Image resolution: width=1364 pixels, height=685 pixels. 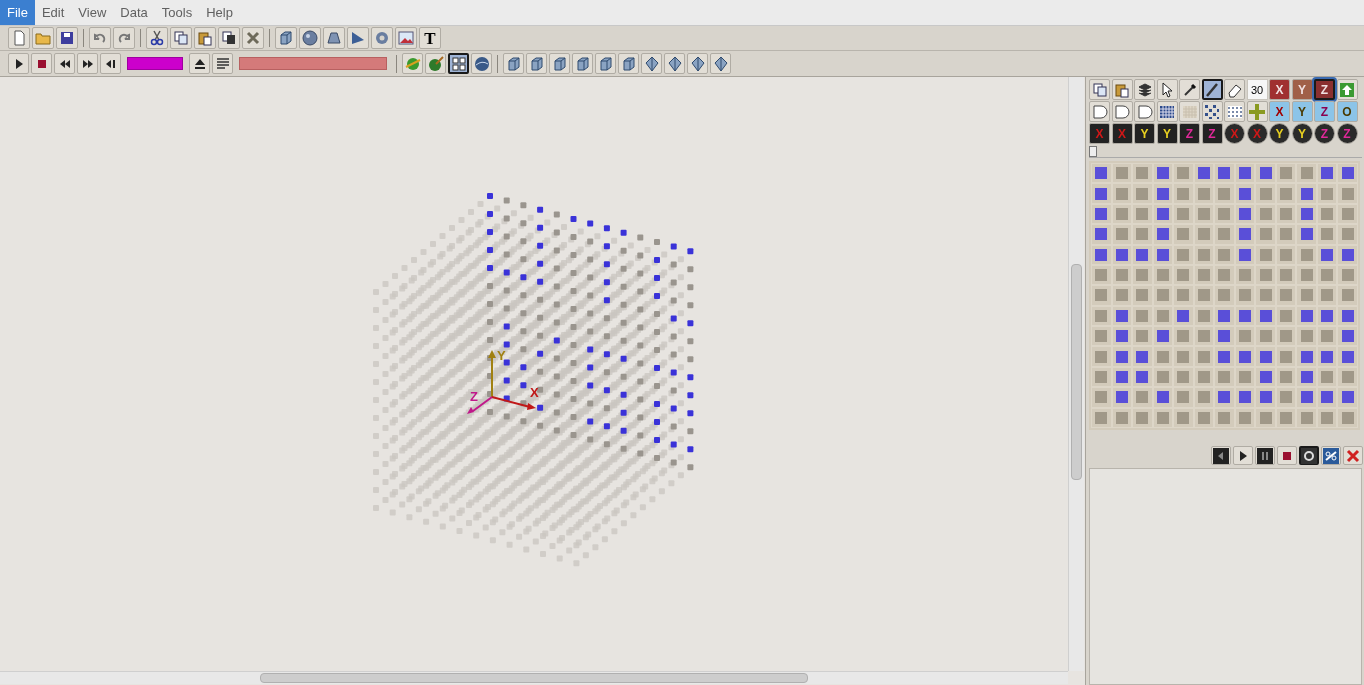 What do you see at coordinates (406, 38) in the screenshot?
I see `picture-button` at bounding box center [406, 38].